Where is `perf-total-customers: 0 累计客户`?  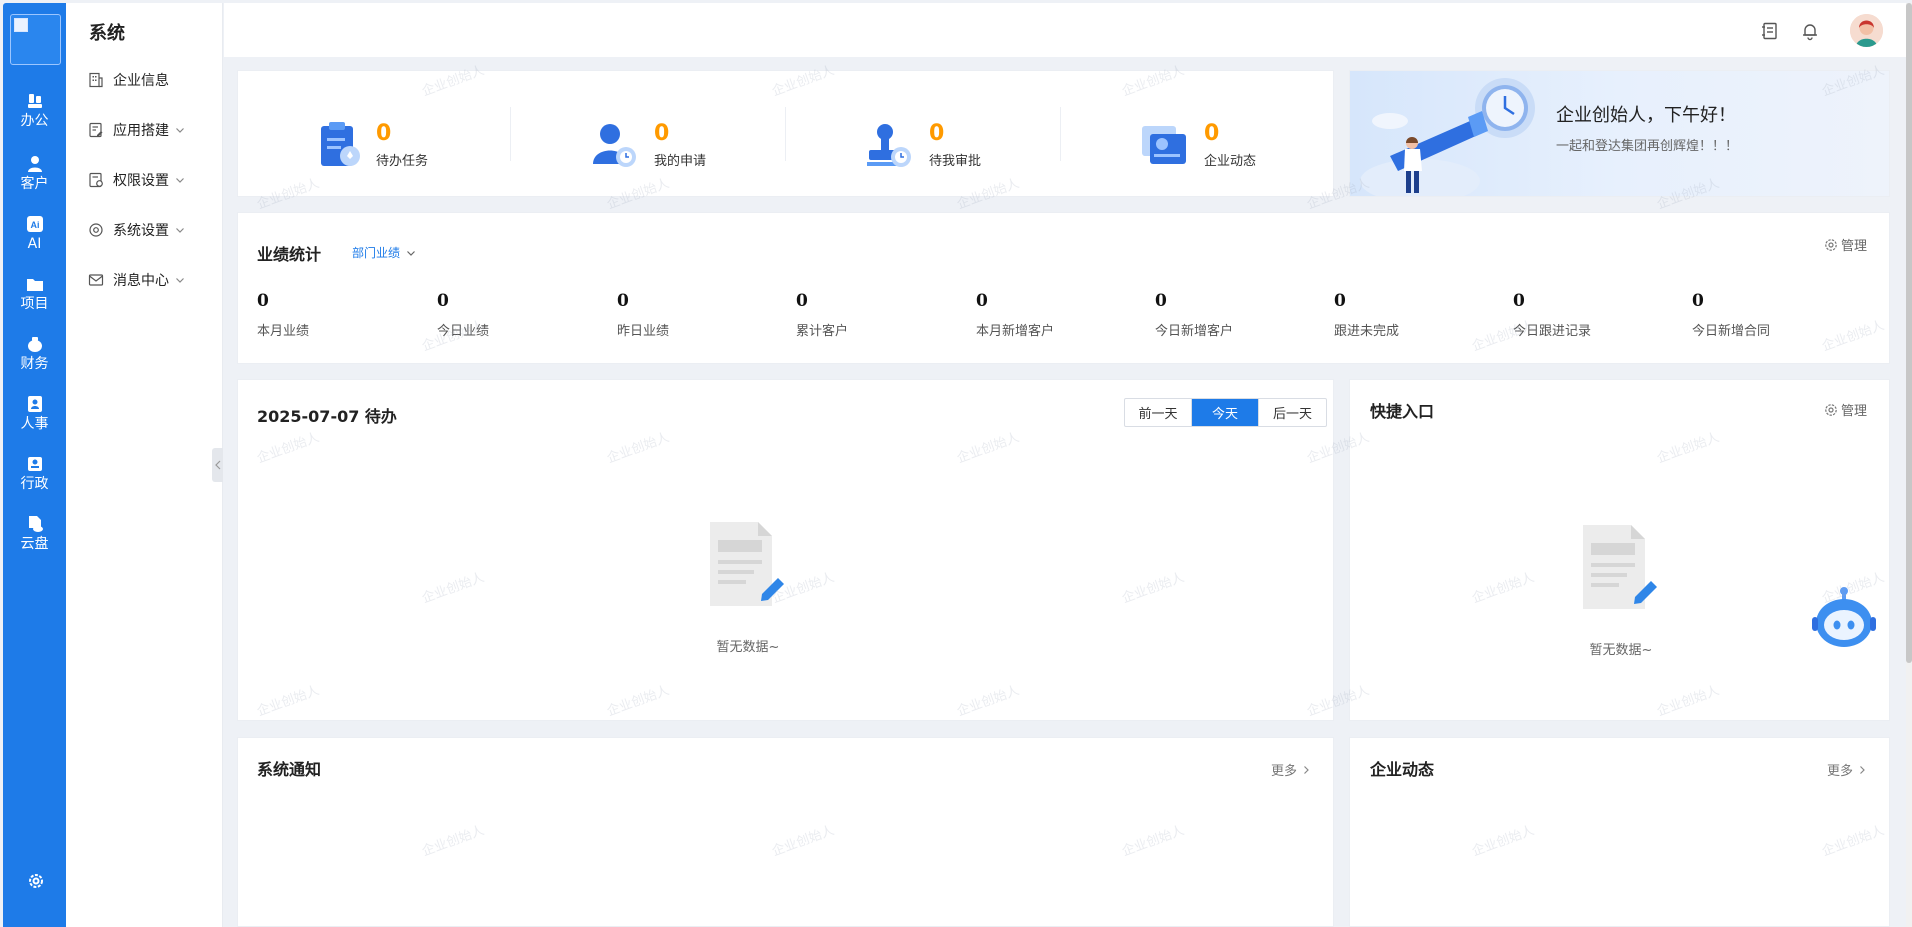
perf-total-customers: 0 累计客户 is located at coordinates (822, 315).